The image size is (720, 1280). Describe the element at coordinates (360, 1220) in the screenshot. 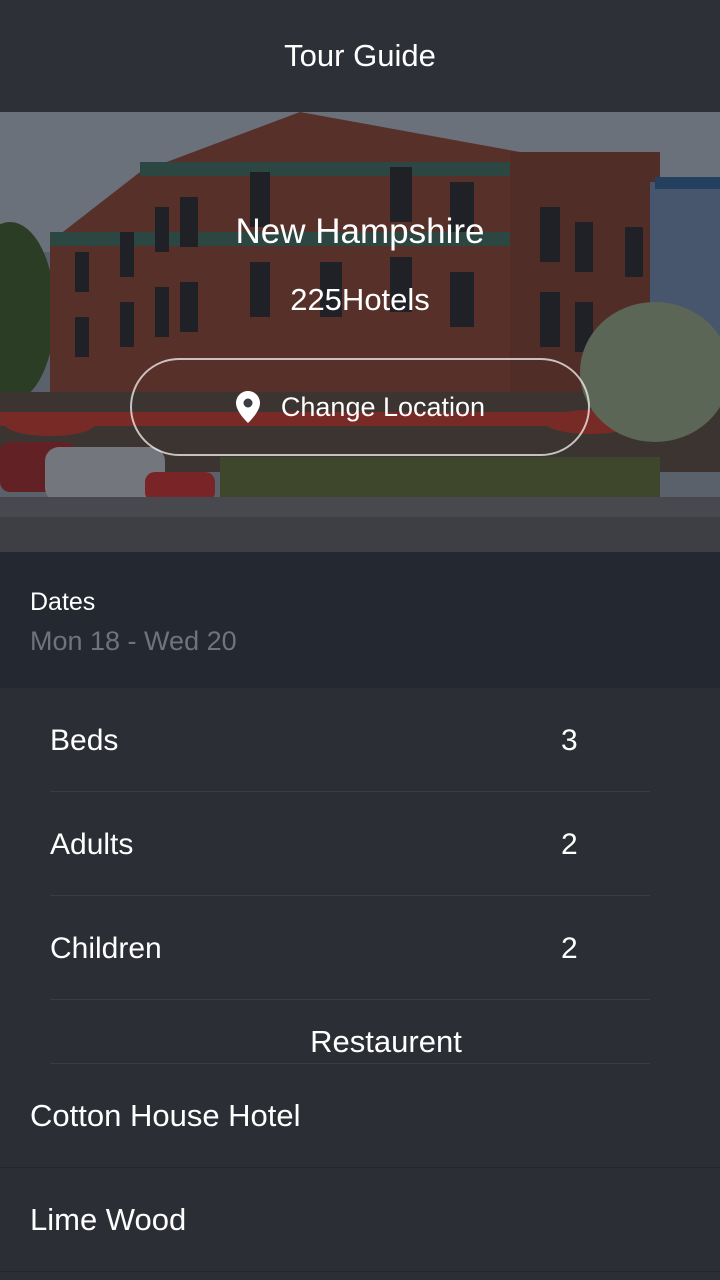

I see `hotel-list-item: Lime Wood` at that location.